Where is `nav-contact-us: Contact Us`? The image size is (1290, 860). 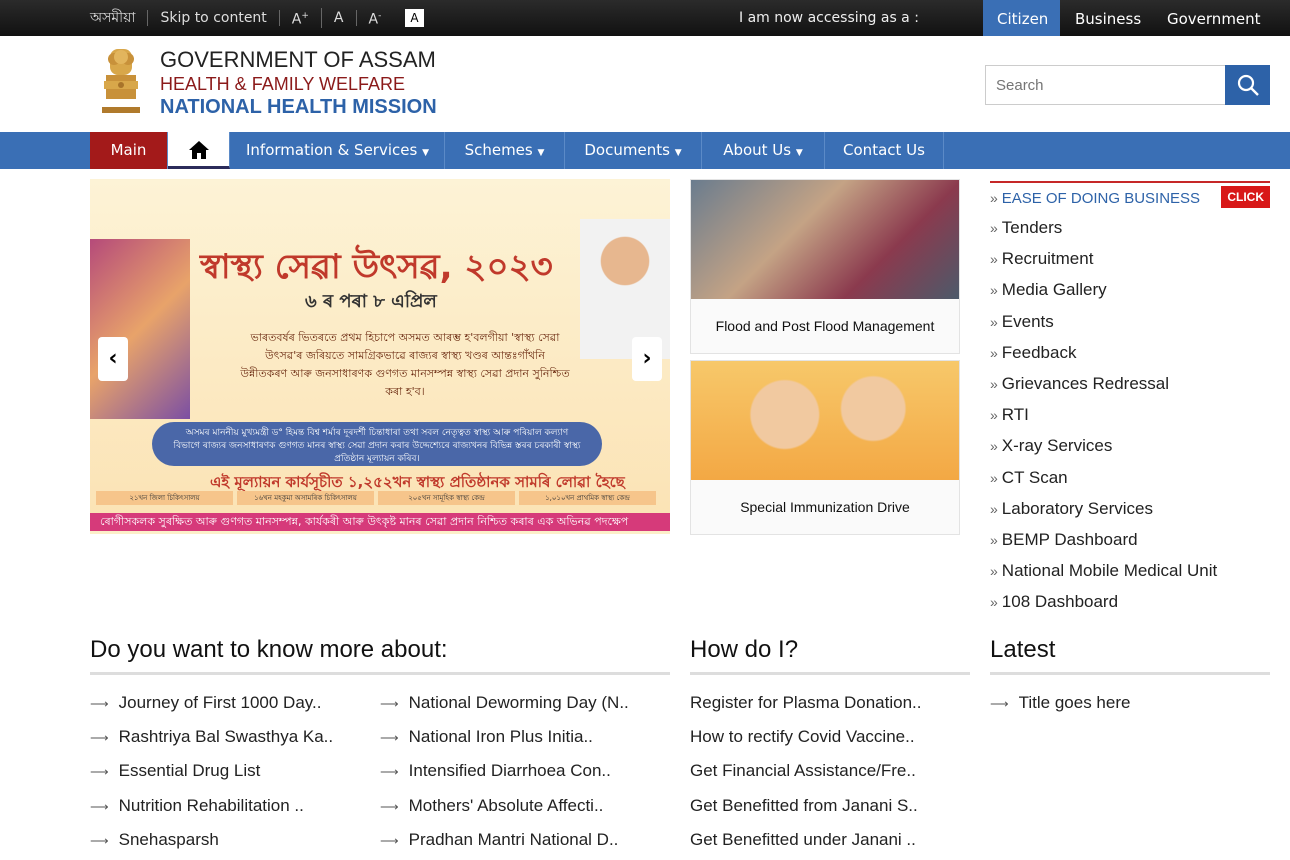
nav-contact-us: Contact Us is located at coordinates (884, 150).